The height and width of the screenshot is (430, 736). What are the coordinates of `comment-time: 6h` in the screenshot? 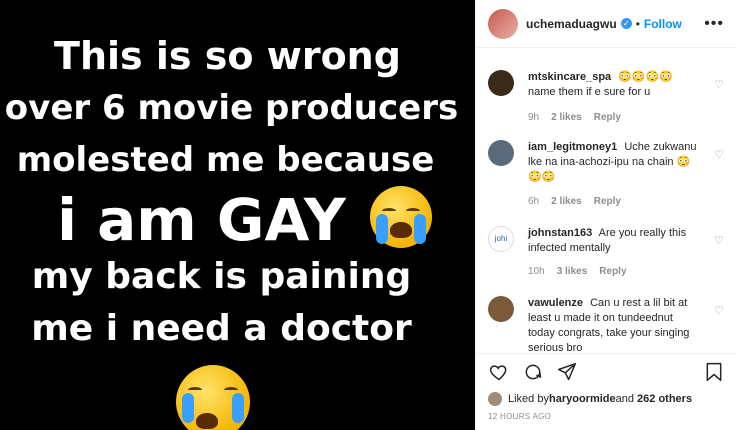 It's located at (534, 201).